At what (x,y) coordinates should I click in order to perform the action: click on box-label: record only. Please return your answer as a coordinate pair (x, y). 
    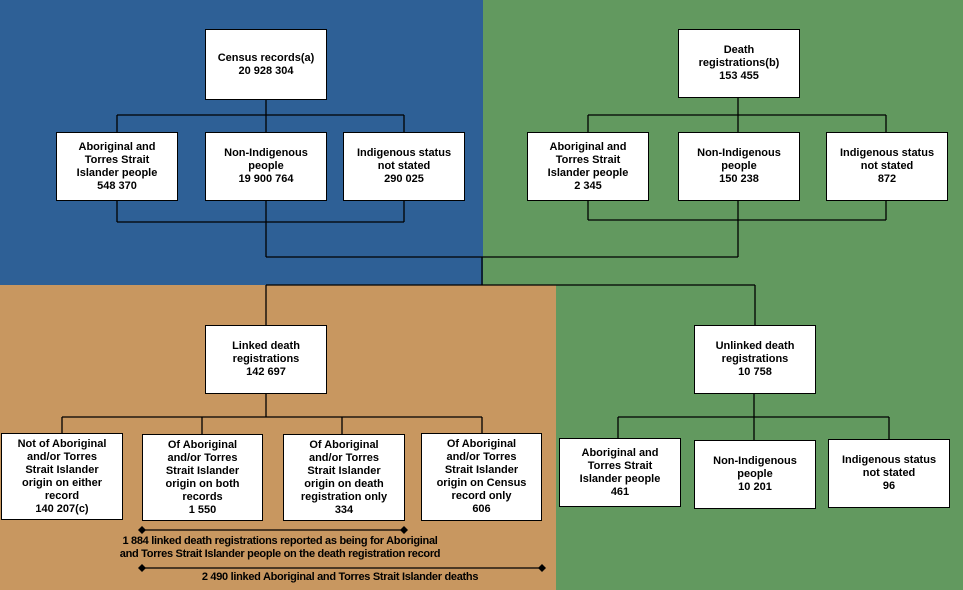
    Looking at the image, I should click on (481, 496).